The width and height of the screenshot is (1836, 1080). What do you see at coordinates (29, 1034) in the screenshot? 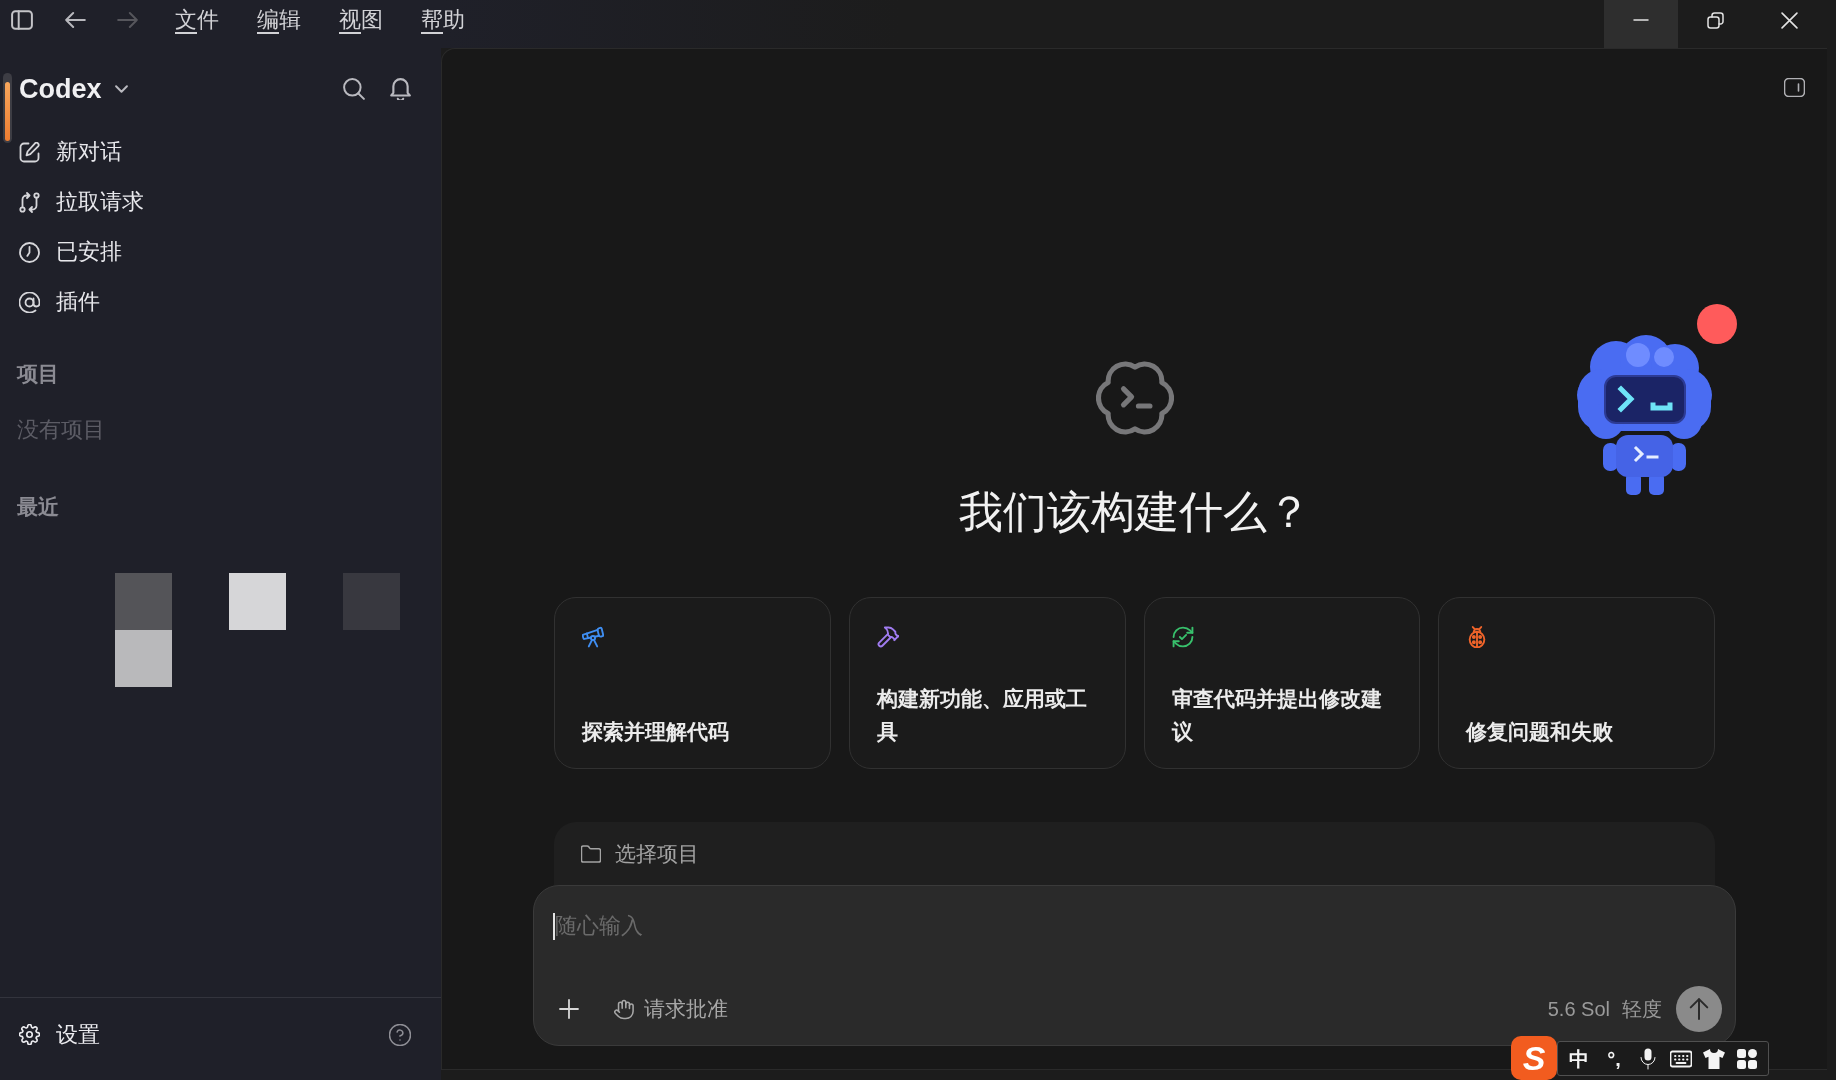
I see `gear-icon` at bounding box center [29, 1034].